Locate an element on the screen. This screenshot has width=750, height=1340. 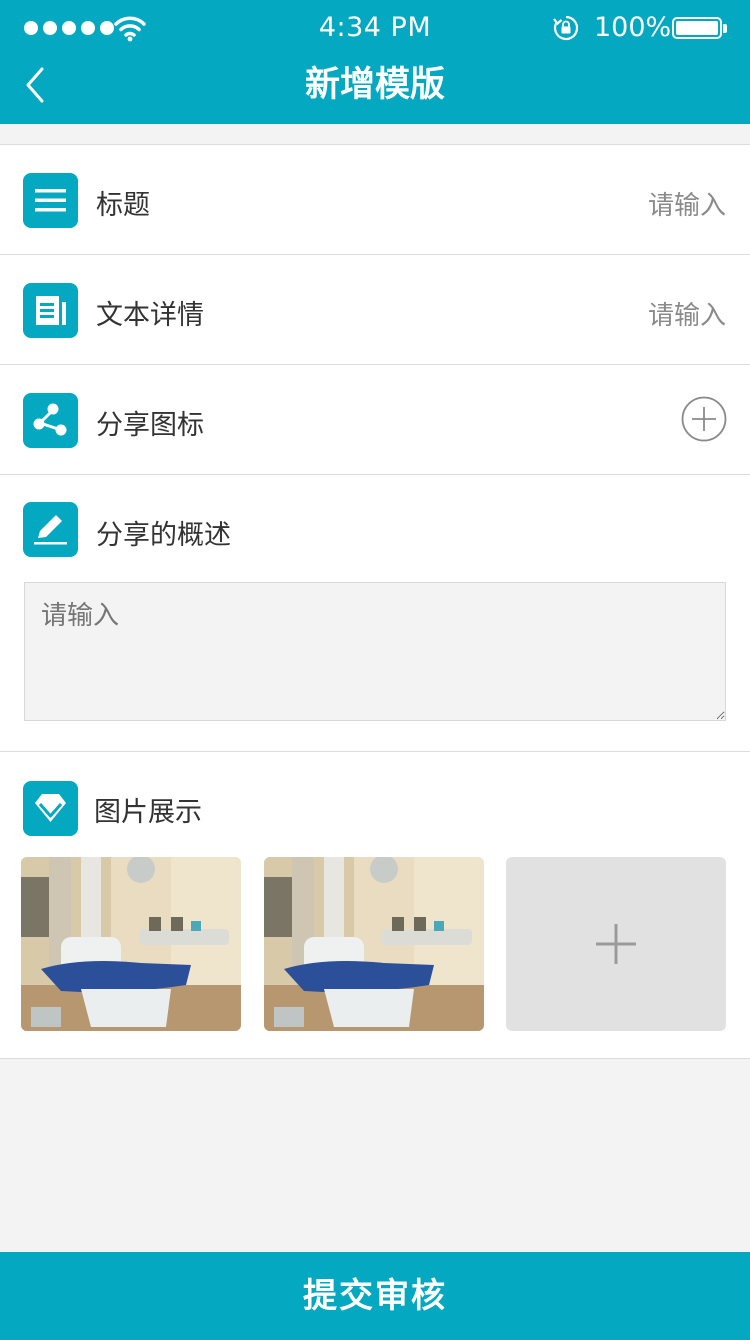
detail-row: 文本详情 请输入 is located at coordinates (375, 309).